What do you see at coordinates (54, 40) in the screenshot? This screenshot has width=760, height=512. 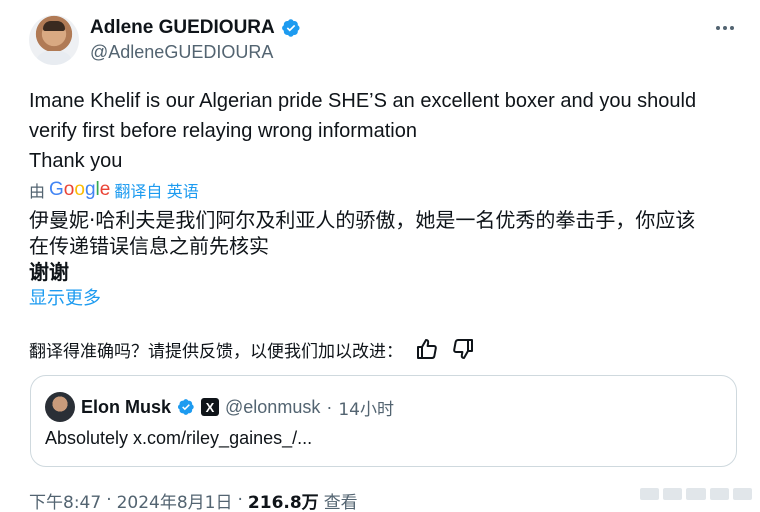 I see `author-avatar` at bounding box center [54, 40].